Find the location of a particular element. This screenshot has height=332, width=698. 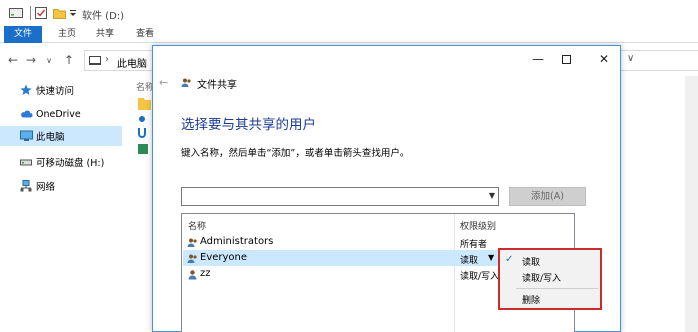

permission-menu: ✓ 读取 读取/写入 删除 is located at coordinates (550, 279).